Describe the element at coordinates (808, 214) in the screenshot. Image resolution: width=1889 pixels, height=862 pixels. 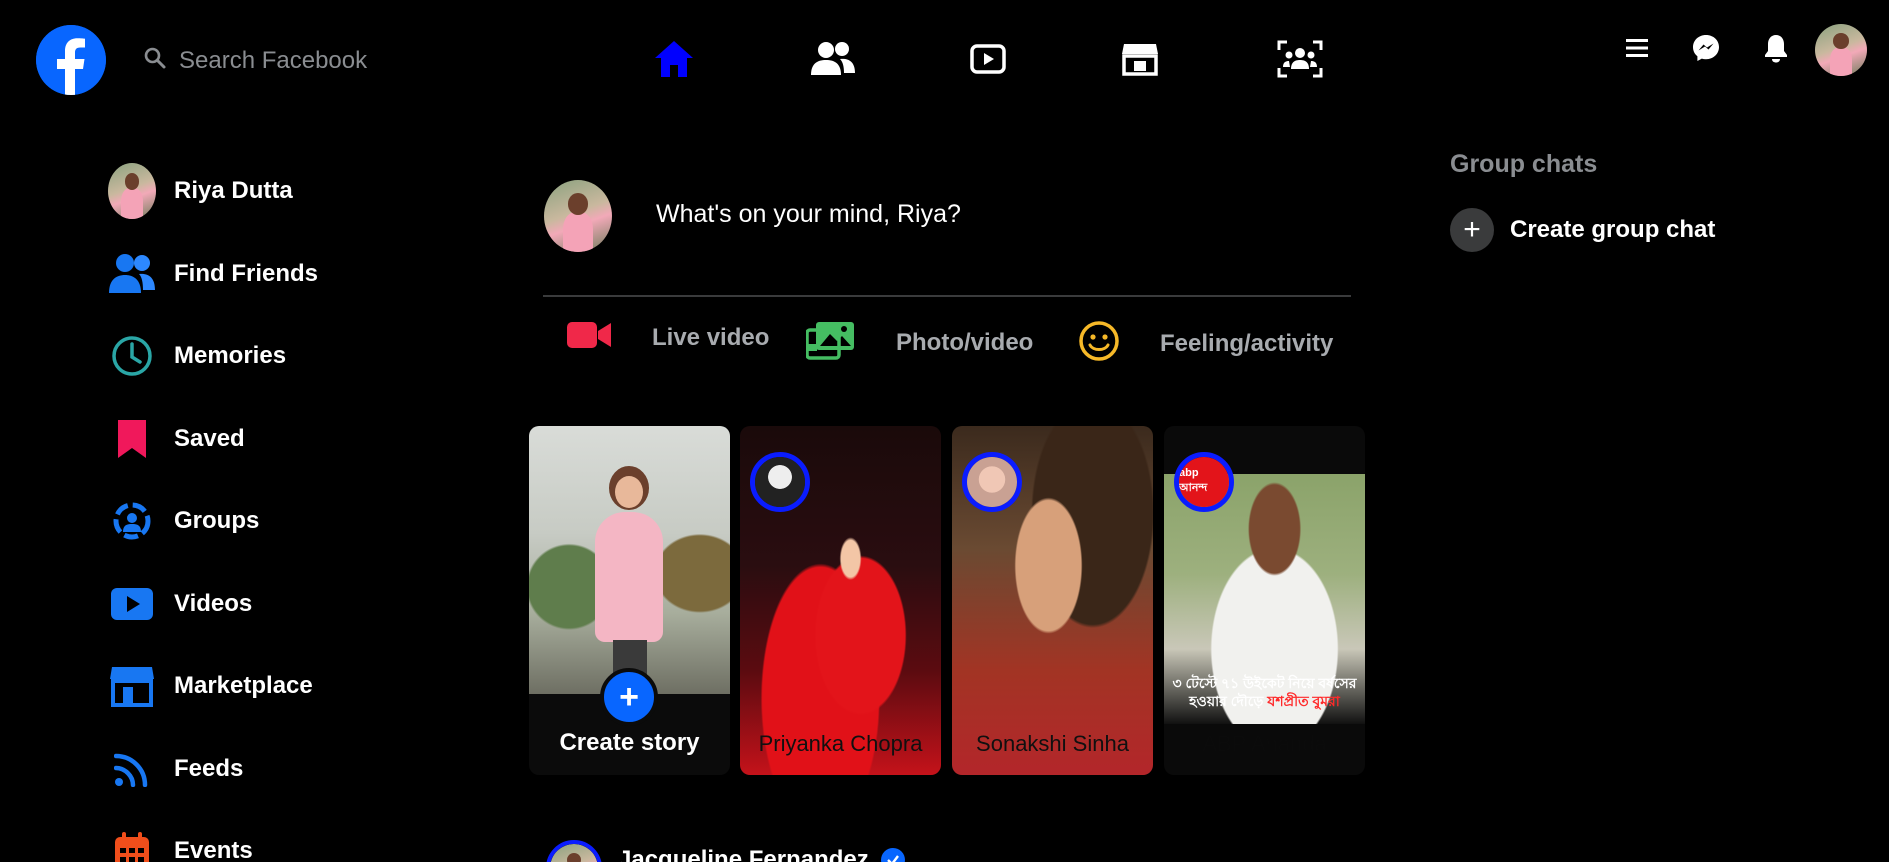
I see `composer-input: What's on your mind, Riya?` at that location.